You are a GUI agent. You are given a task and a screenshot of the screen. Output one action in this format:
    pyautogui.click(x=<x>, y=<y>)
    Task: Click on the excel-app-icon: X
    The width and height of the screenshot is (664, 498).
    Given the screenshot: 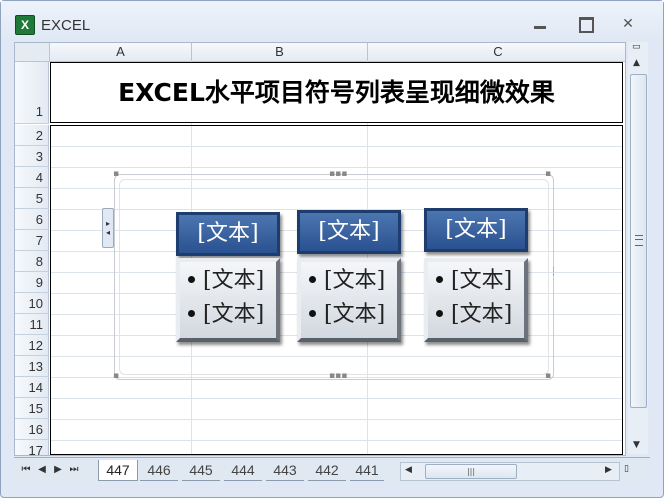 What is the action you would take?
    pyautogui.click(x=25, y=25)
    